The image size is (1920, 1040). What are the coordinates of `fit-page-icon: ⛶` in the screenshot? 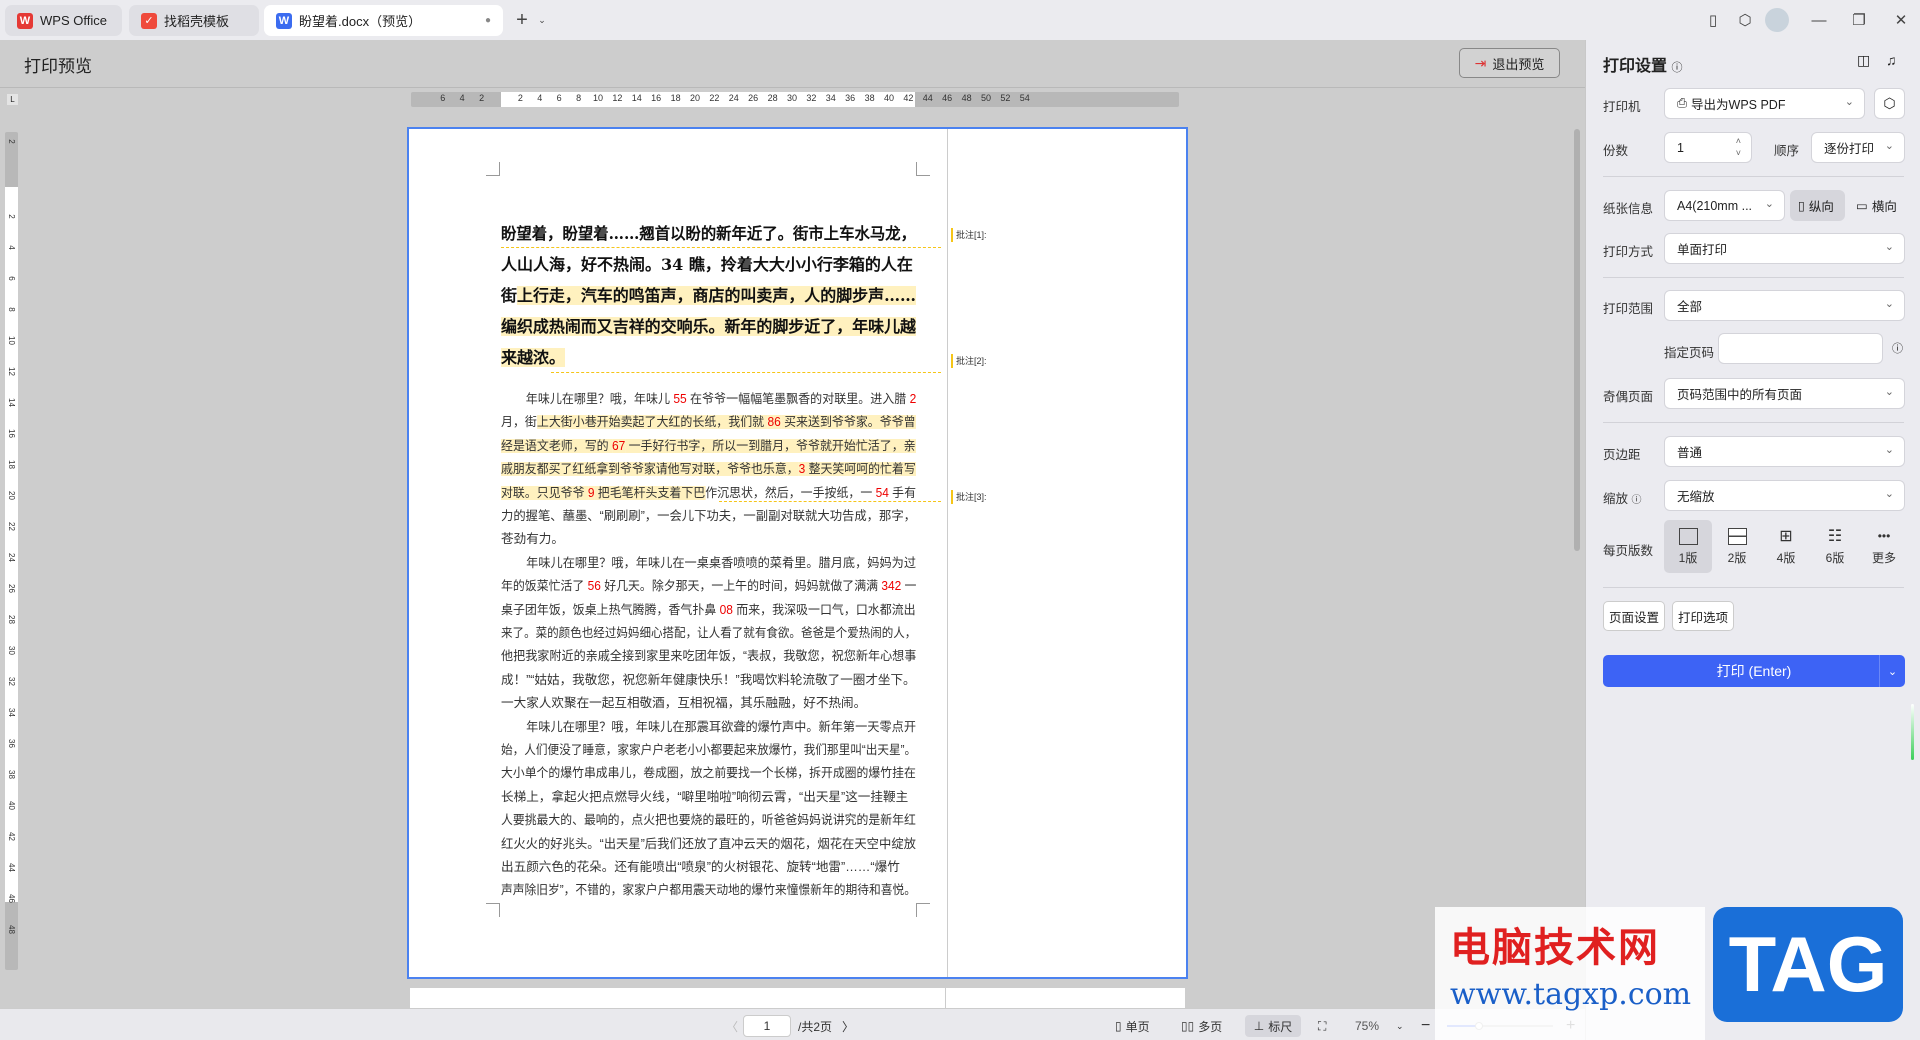 It's located at (1322, 1026).